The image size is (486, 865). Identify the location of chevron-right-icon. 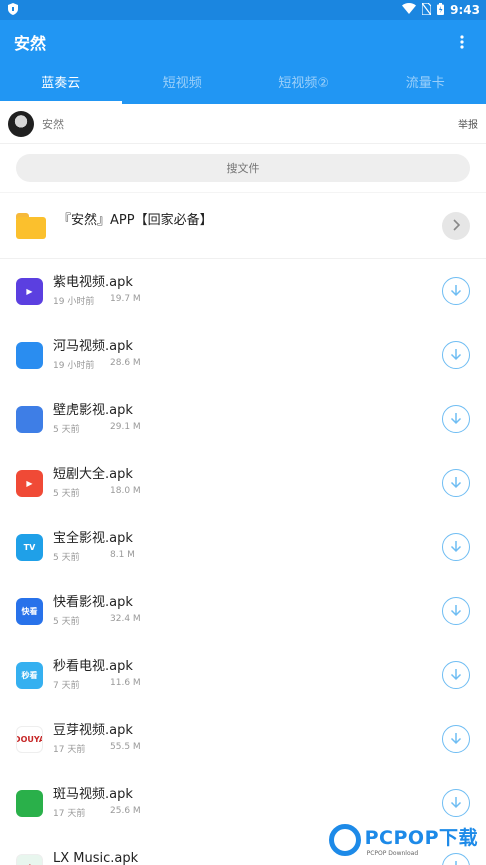
(456, 225).